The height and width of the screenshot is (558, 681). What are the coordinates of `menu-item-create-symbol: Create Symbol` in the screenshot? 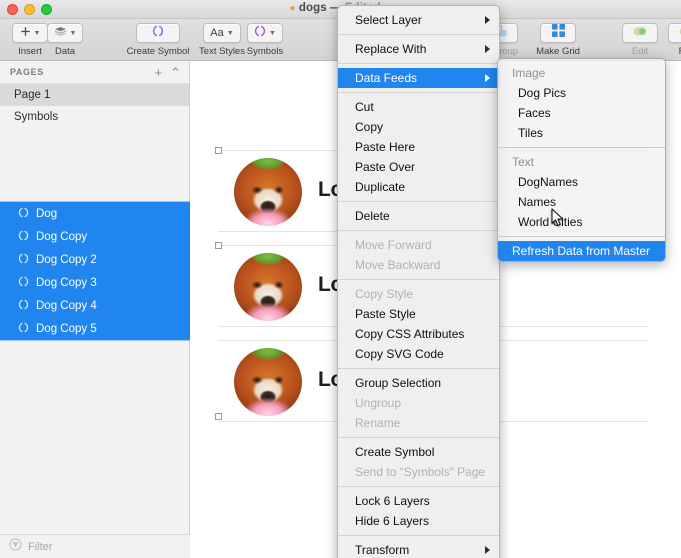 It's located at (418, 452).